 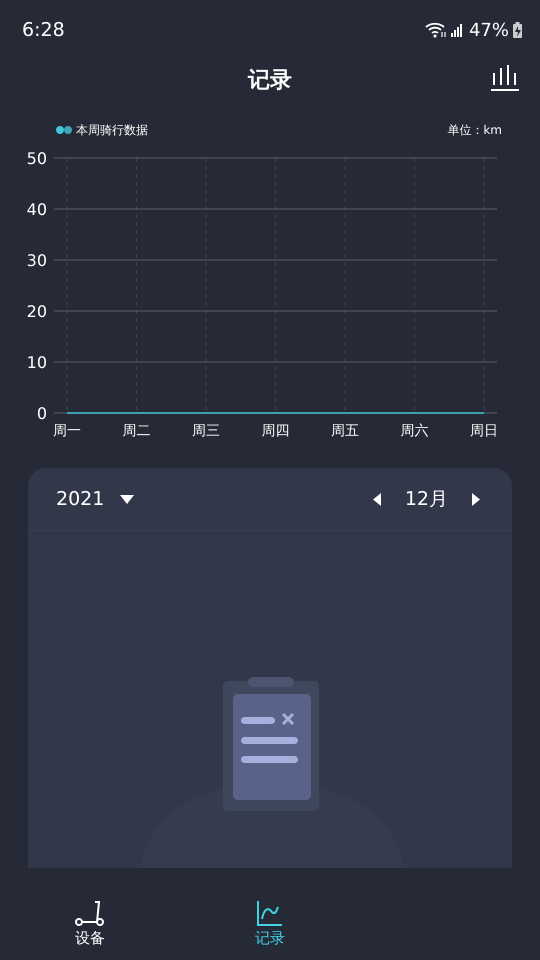 What do you see at coordinates (127, 499) in the screenshot?
I see `caret-down-icon` at bounding box center [127, 499].